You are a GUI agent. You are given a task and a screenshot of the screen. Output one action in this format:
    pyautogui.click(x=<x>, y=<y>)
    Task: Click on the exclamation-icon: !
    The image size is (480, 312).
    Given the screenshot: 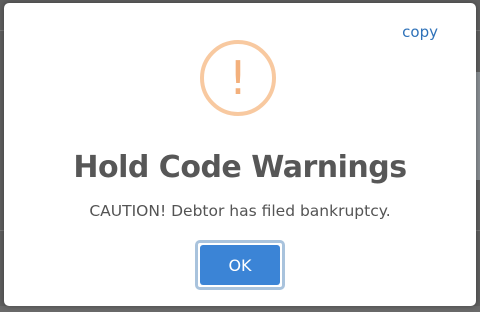 What is the action you would take?
    pyautogui.click(x=238, y=78)
    